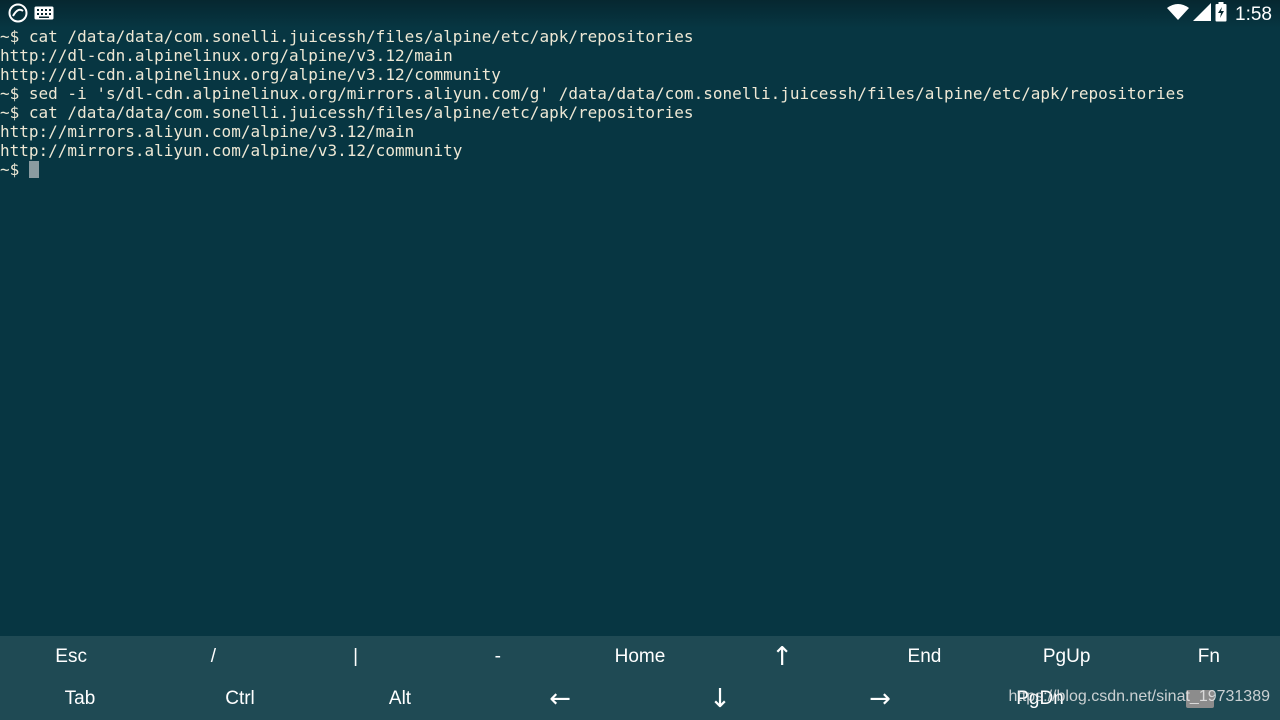 The image size is (1280, 720). I want to click on signal-icon, so click(1202, 14).